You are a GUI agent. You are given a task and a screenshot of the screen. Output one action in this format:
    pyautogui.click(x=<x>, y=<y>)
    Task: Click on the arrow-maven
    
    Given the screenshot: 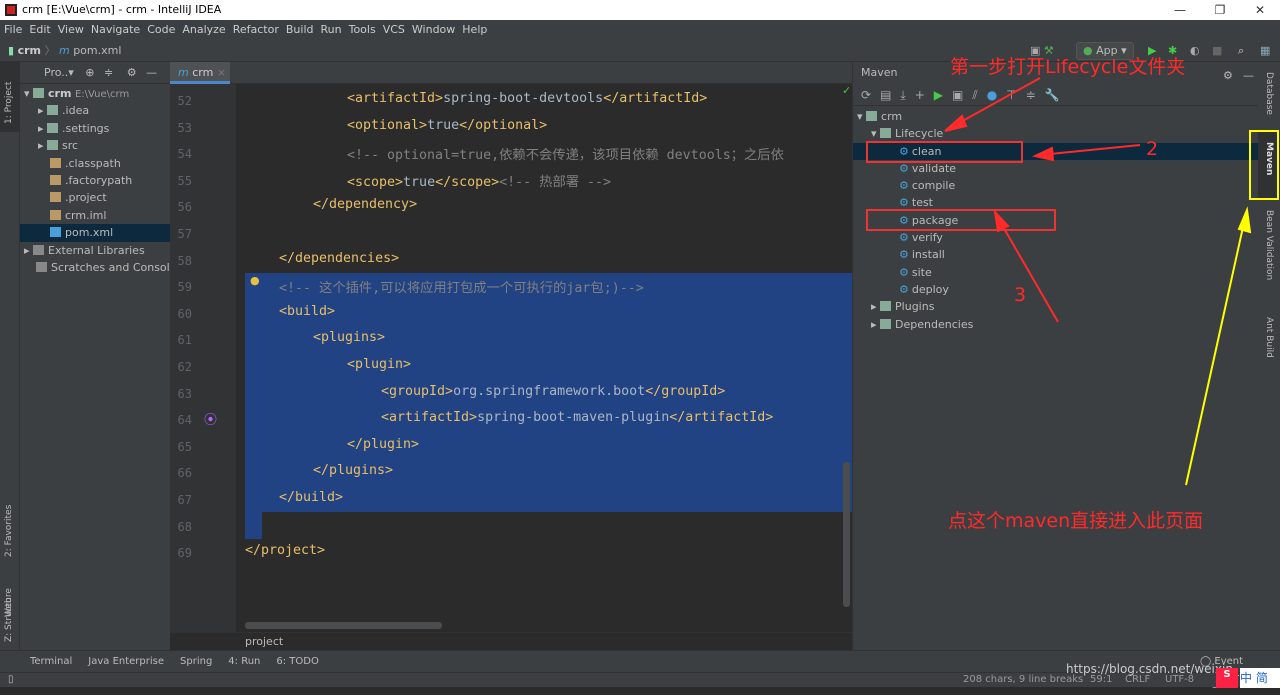 What is the action you would take?
    pyautogui.click(x=1215, y=351)
    